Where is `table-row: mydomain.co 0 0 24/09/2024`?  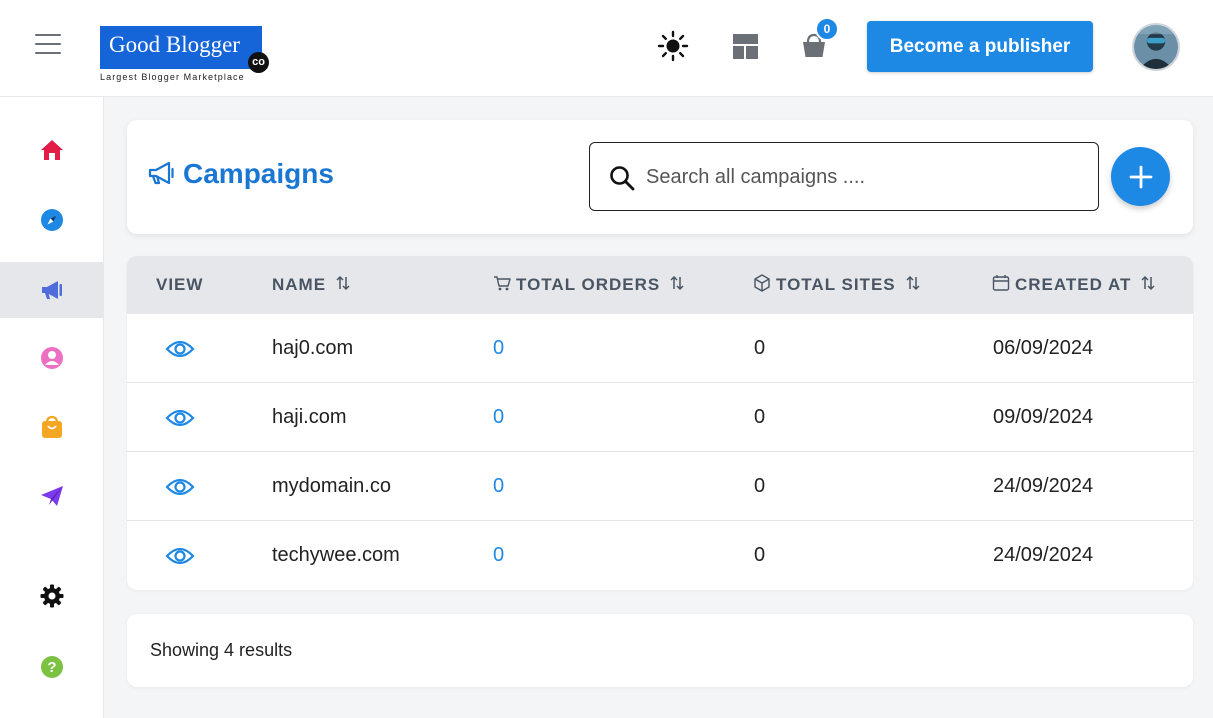
table-row: mydomain.co 0 0 24/09/2024 is located at coordinates (660, 486).